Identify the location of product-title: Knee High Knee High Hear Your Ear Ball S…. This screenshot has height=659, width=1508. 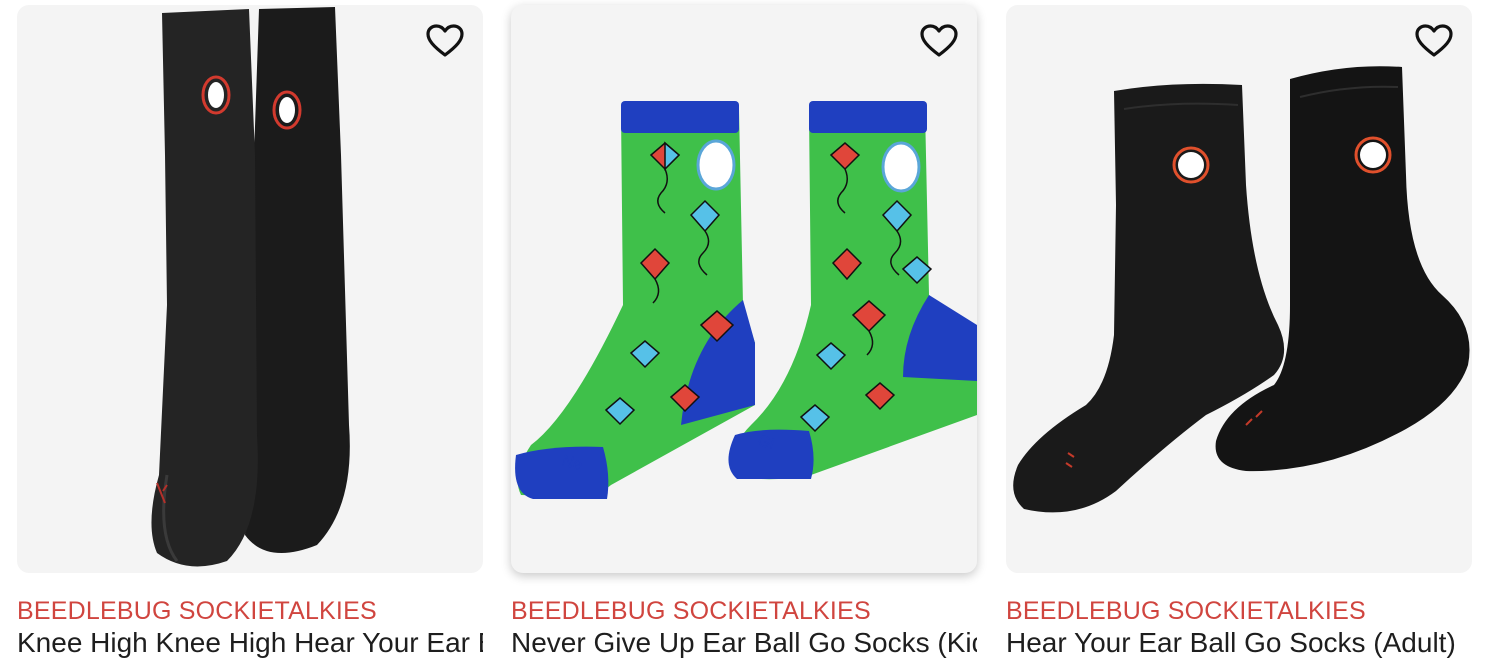
(250, 643).